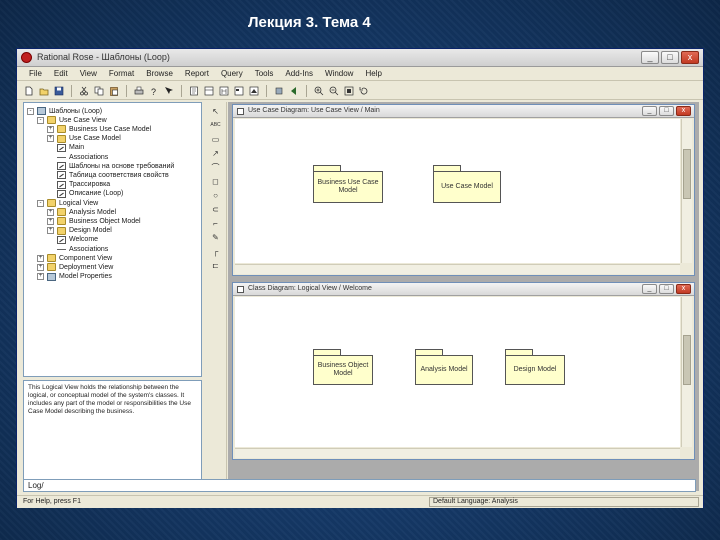 The height and width of the screenshot is (540, 720). I want to click on tool-use-case: ○, so click(215, 195).